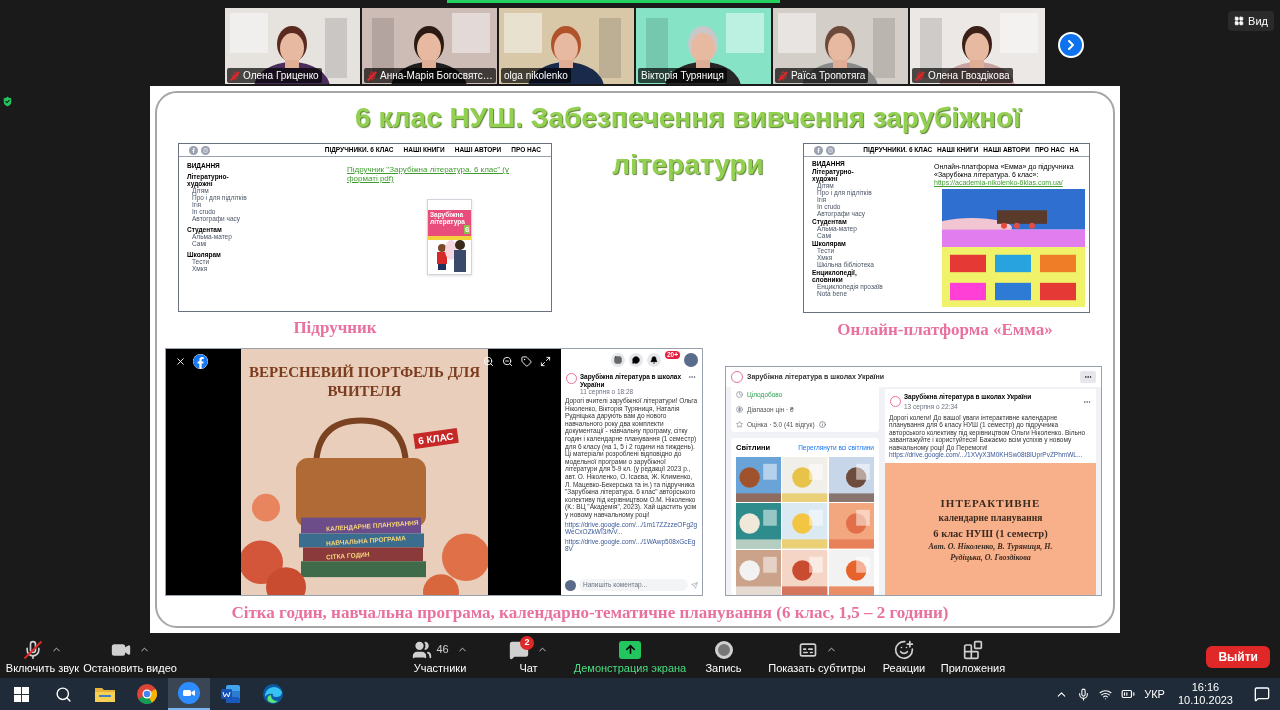 The width and height of the screenshot is (1280, 710). What do you see at coordinates (105, 694) in the screenshot?
I see `folder-icon` at bounding box center [105, 694].